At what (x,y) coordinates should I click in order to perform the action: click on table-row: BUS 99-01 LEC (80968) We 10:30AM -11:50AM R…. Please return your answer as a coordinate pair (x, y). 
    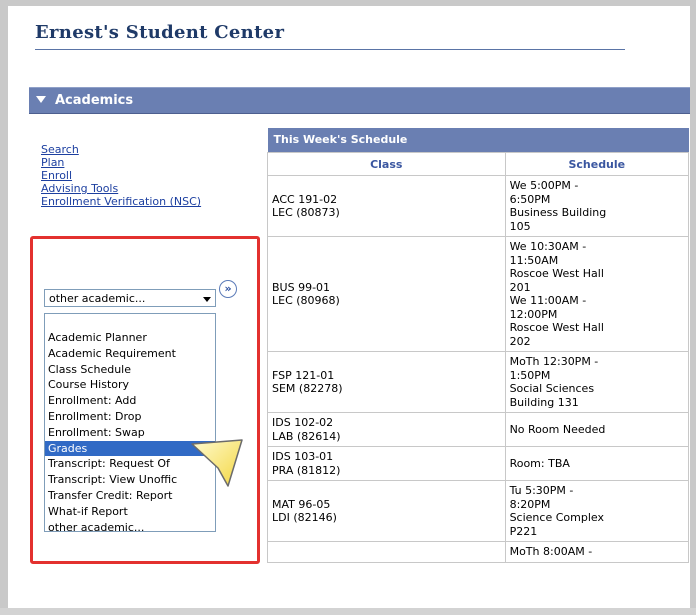
    Looking at the image, I should click on (478, 294).